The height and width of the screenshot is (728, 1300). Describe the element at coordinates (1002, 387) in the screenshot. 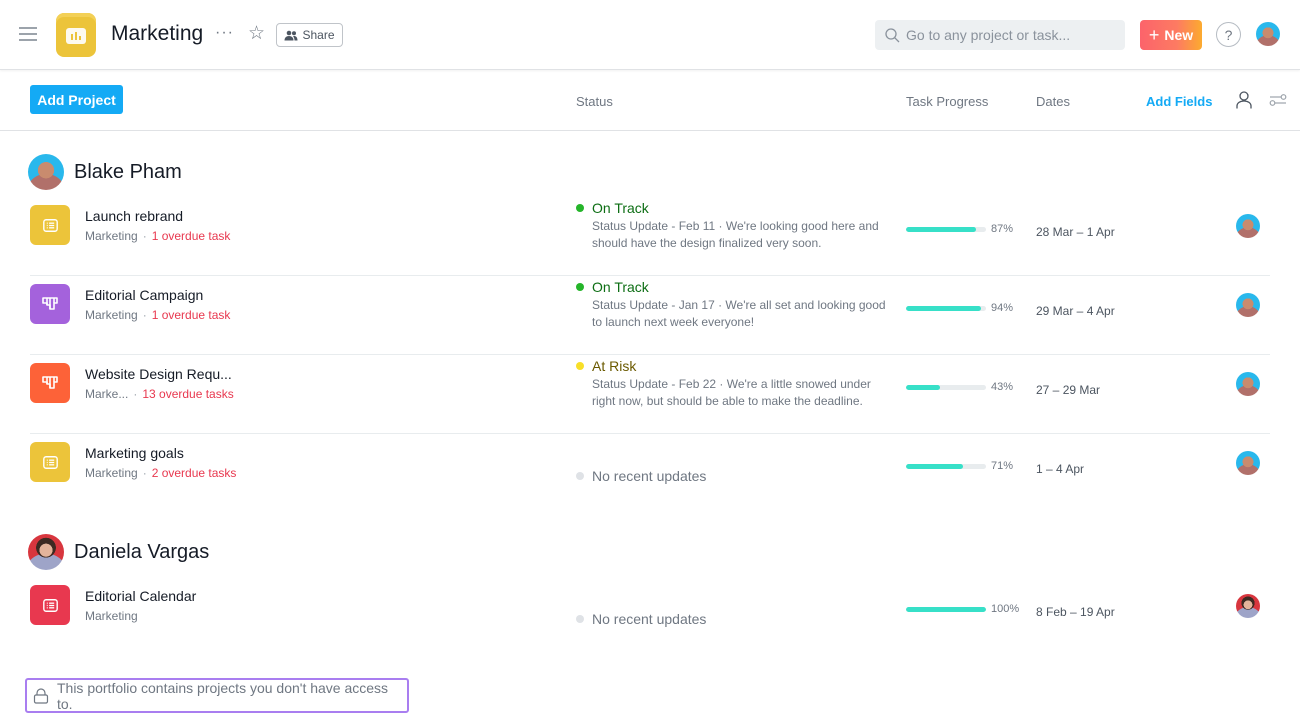

I see `progress-percent: 43%` at that location.